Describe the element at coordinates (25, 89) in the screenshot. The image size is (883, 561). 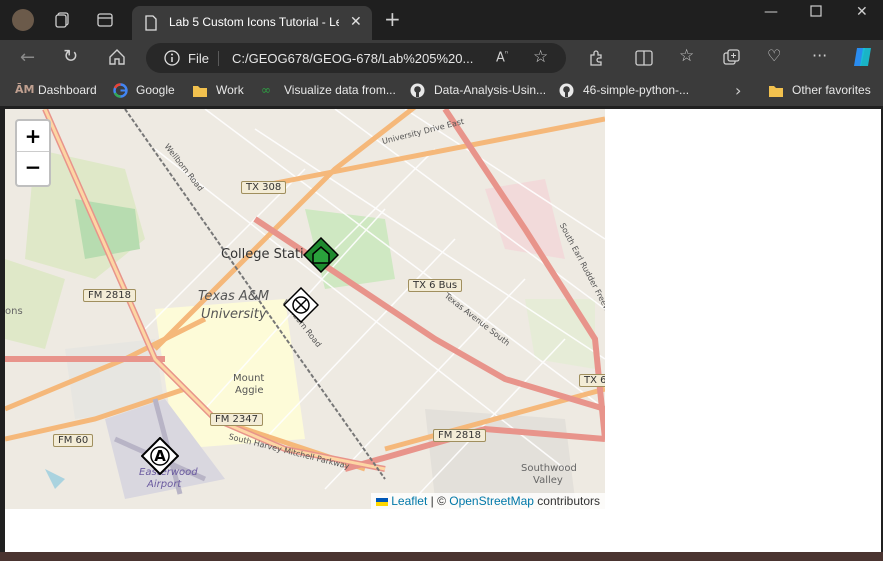
I see `tamu-icon: ĀM` at that location.